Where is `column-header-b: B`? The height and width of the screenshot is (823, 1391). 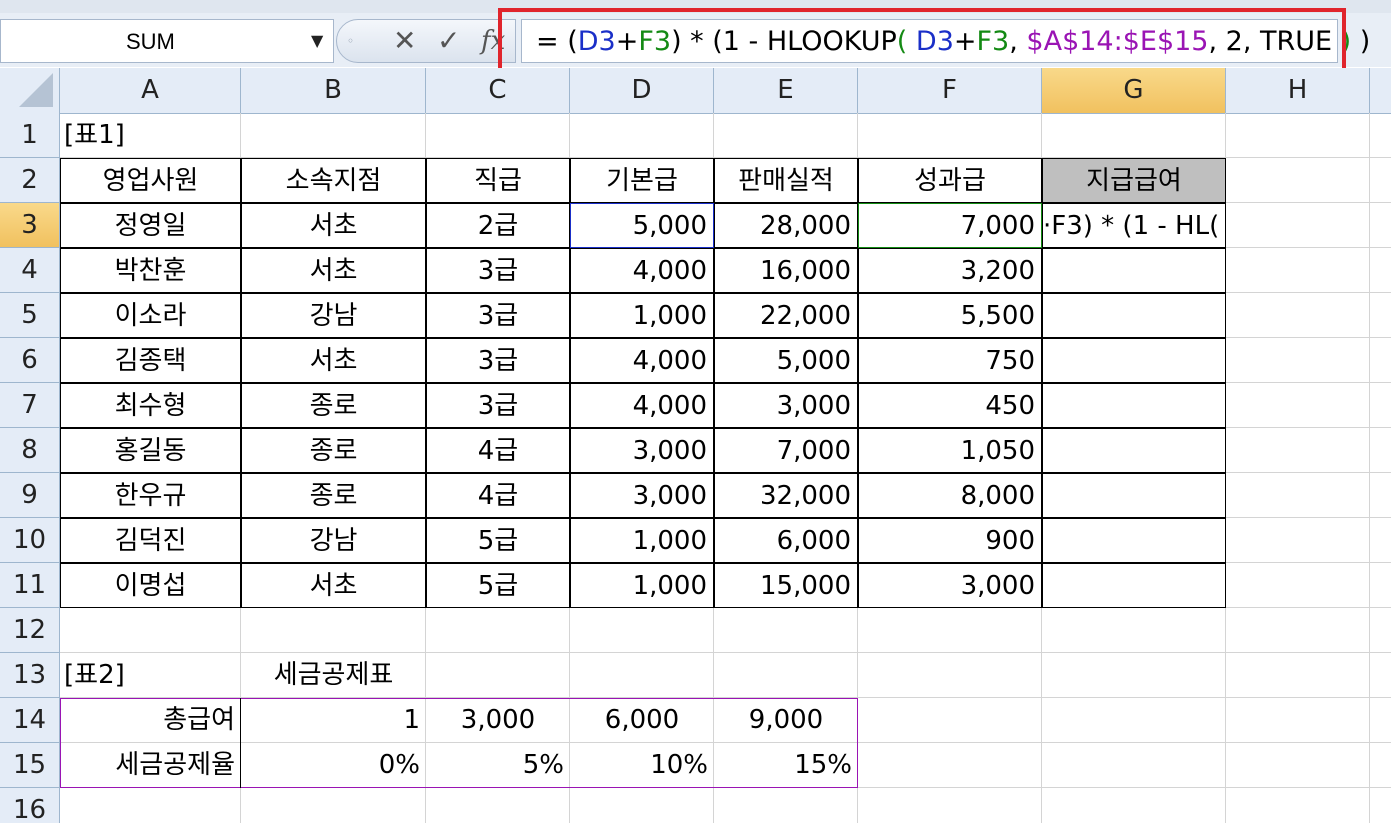 column-header-b: B is located at coordinates (333, 90).